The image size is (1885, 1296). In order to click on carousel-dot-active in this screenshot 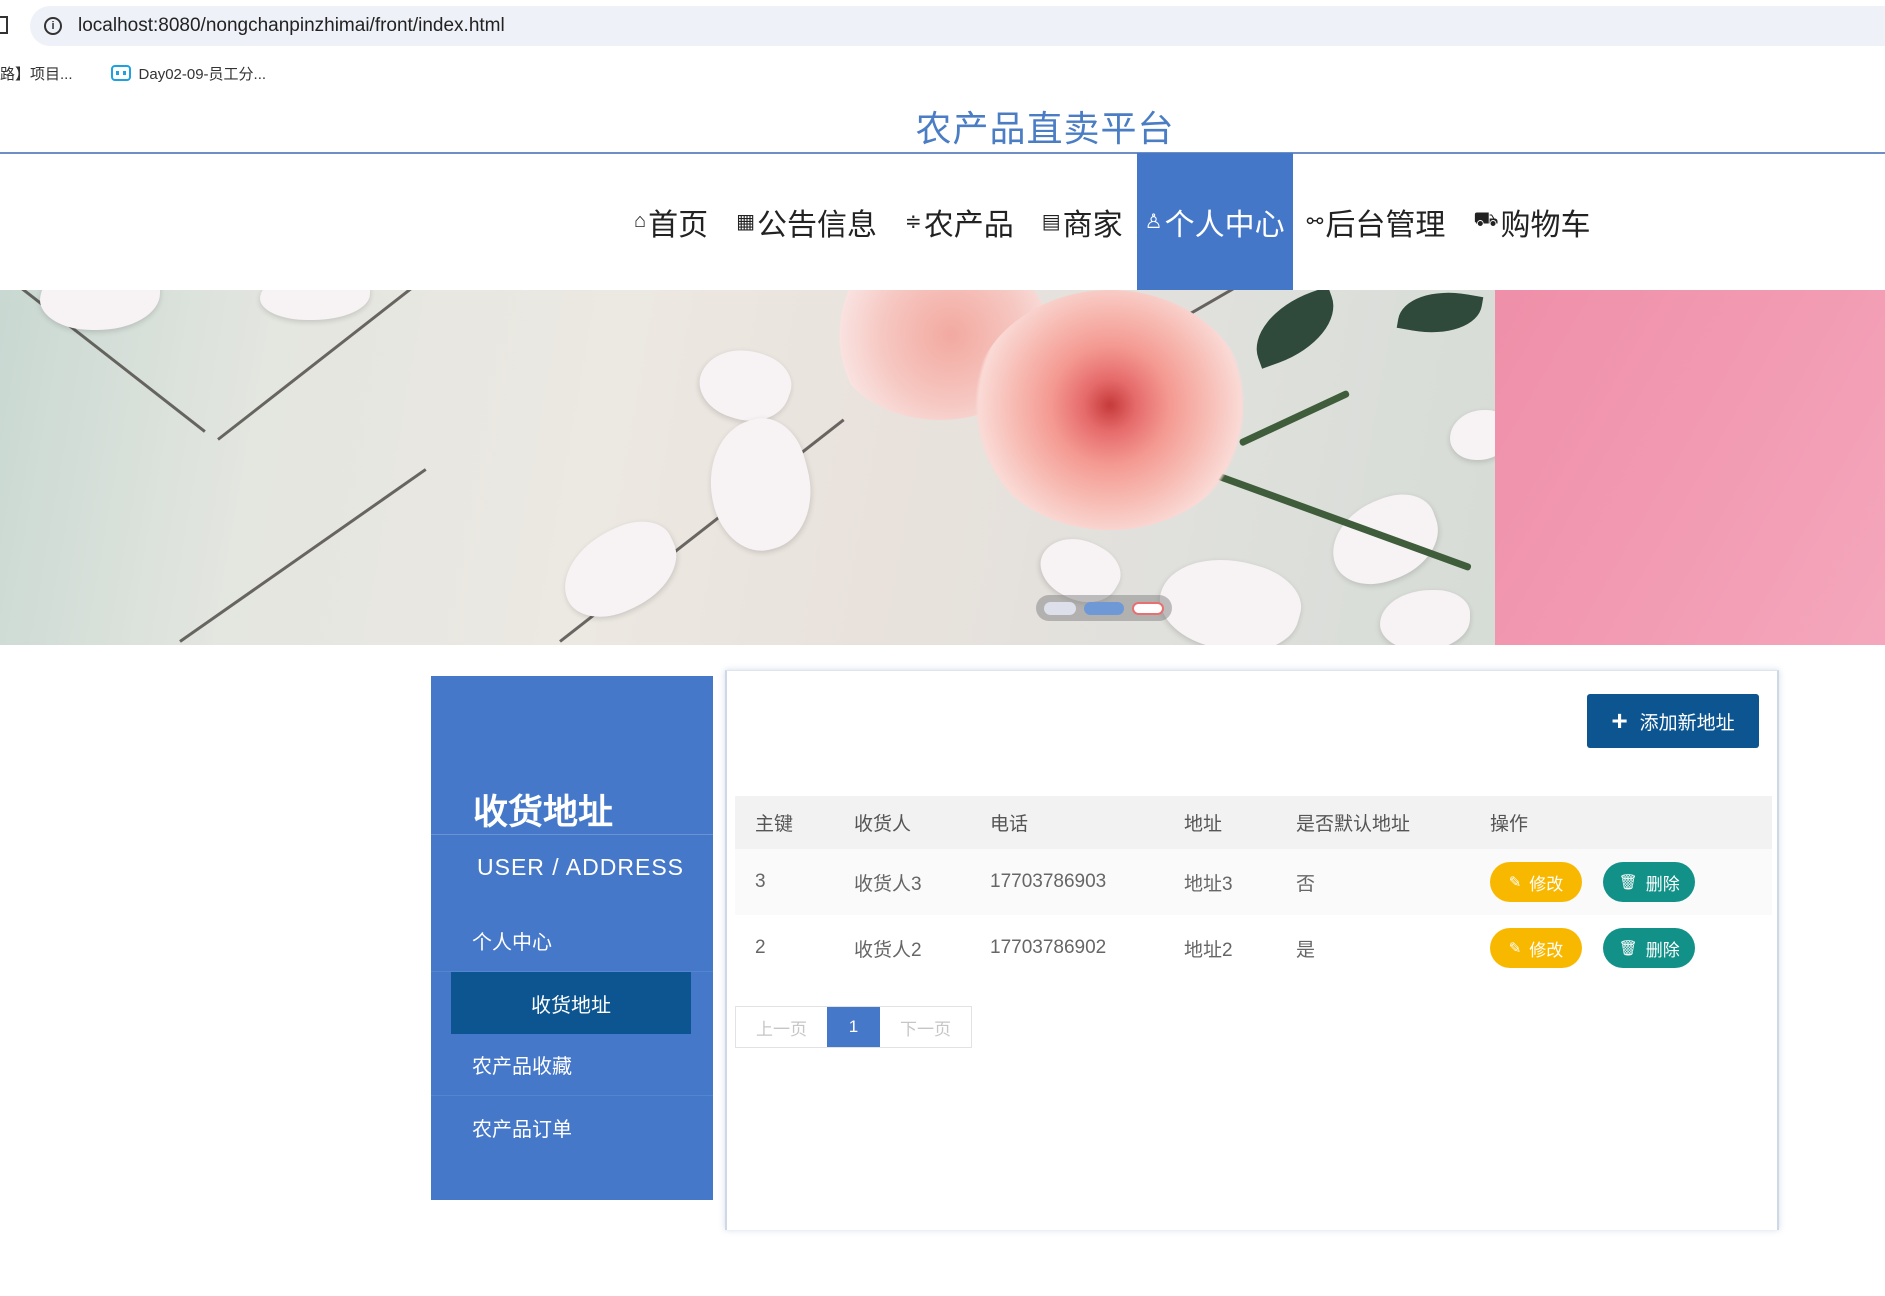, I will do `click(1104, 608)`.